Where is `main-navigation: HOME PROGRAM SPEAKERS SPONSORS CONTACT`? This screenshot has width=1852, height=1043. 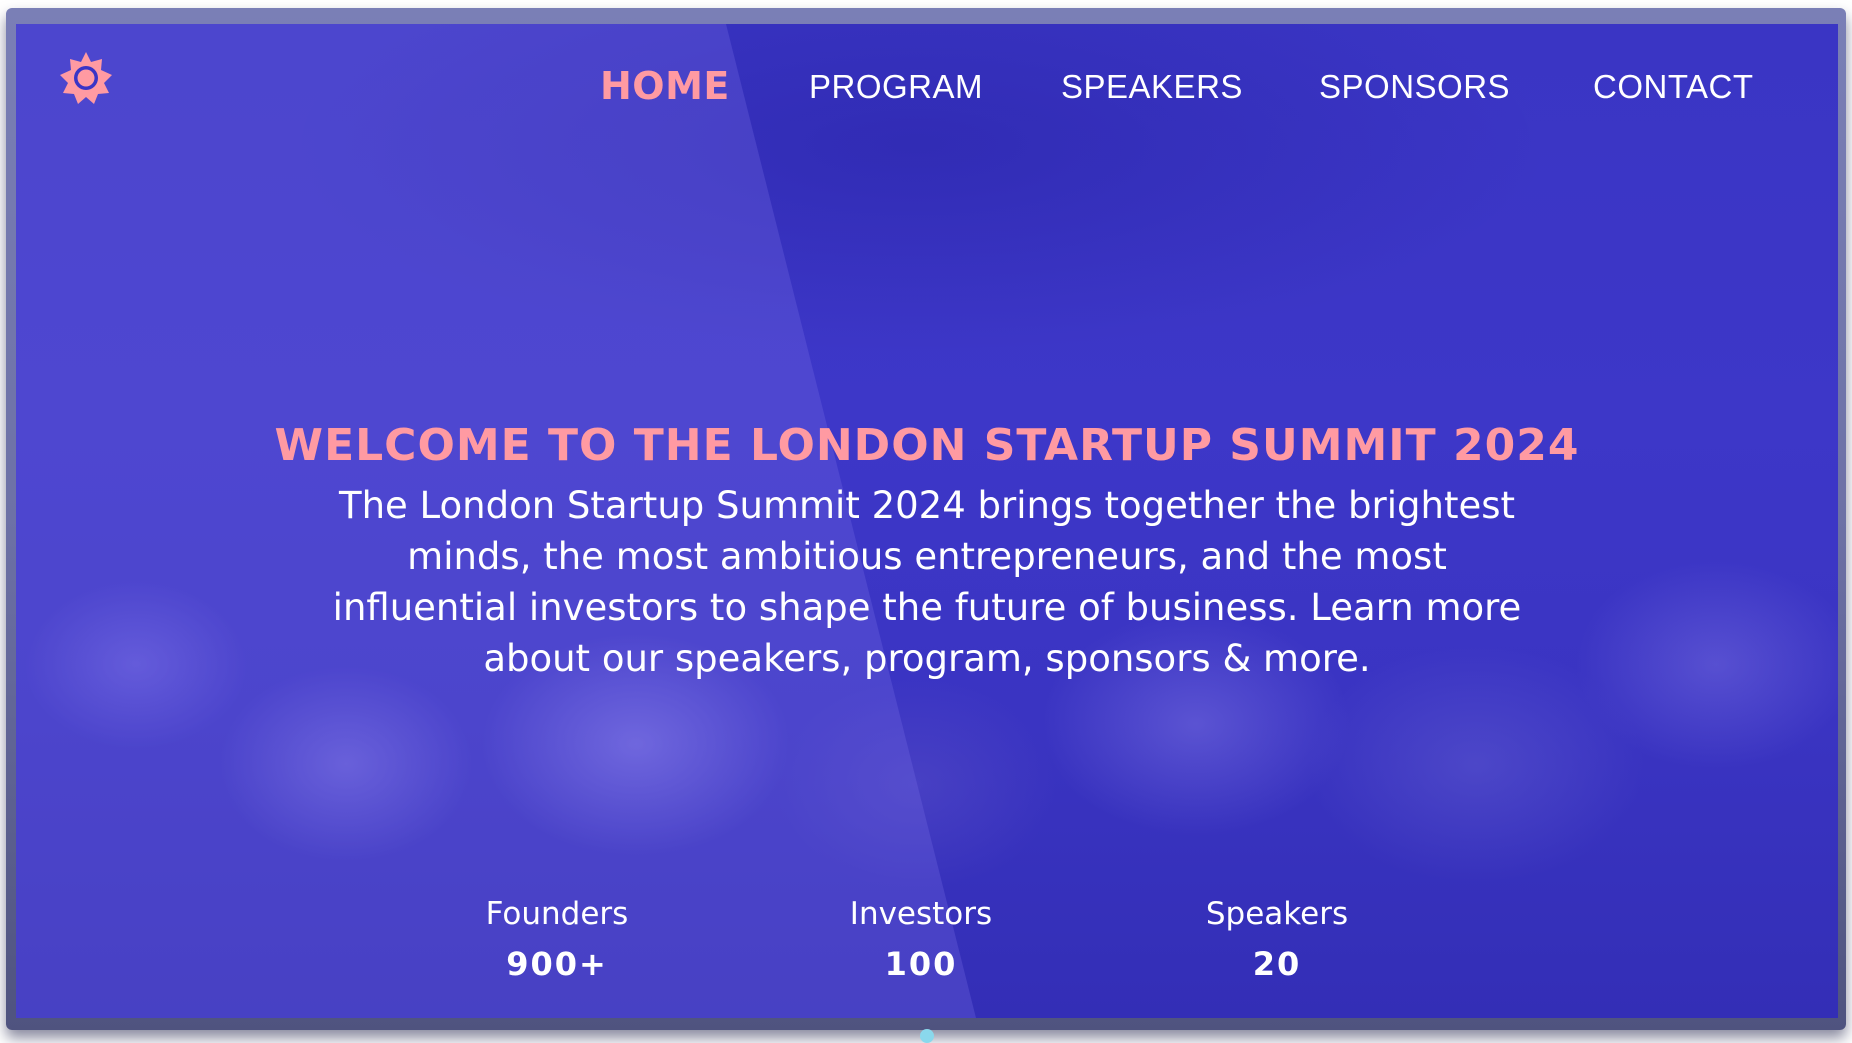
main-navigation: HOME PROGRAM SPEAKERS SPONSORS CONTACT is located at coordinates (927, 83).